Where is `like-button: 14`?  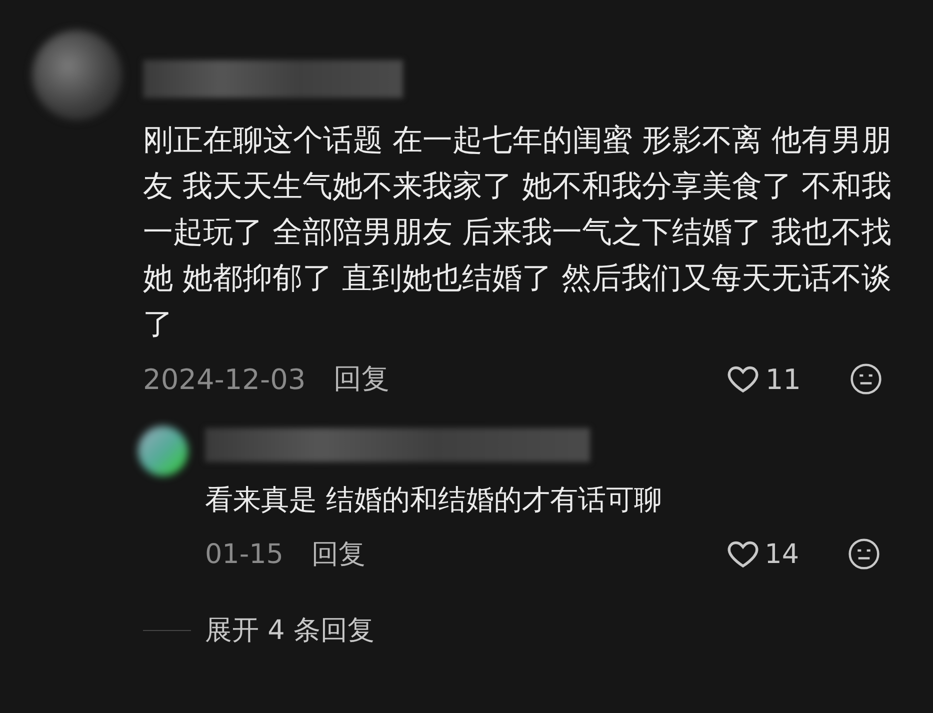 like-button: 14 is located at coordinates (761, 554).